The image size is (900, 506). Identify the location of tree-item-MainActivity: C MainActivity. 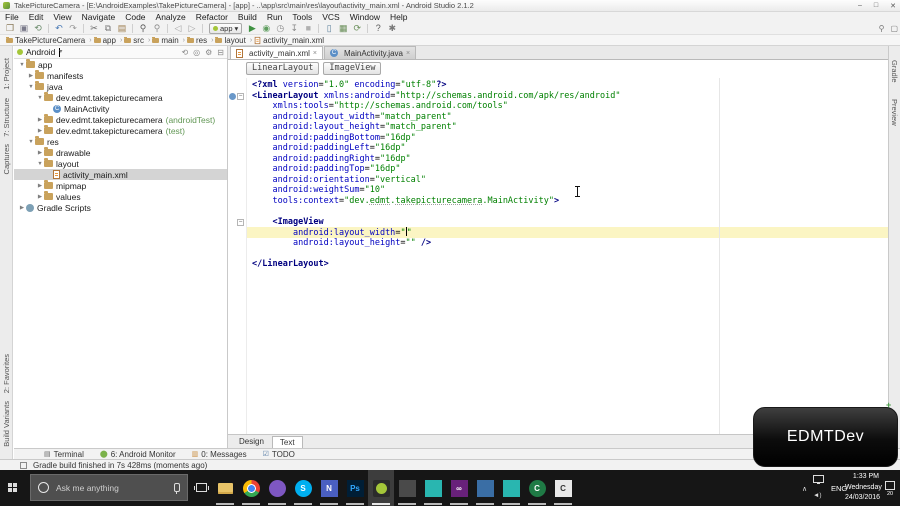
(120, 108).